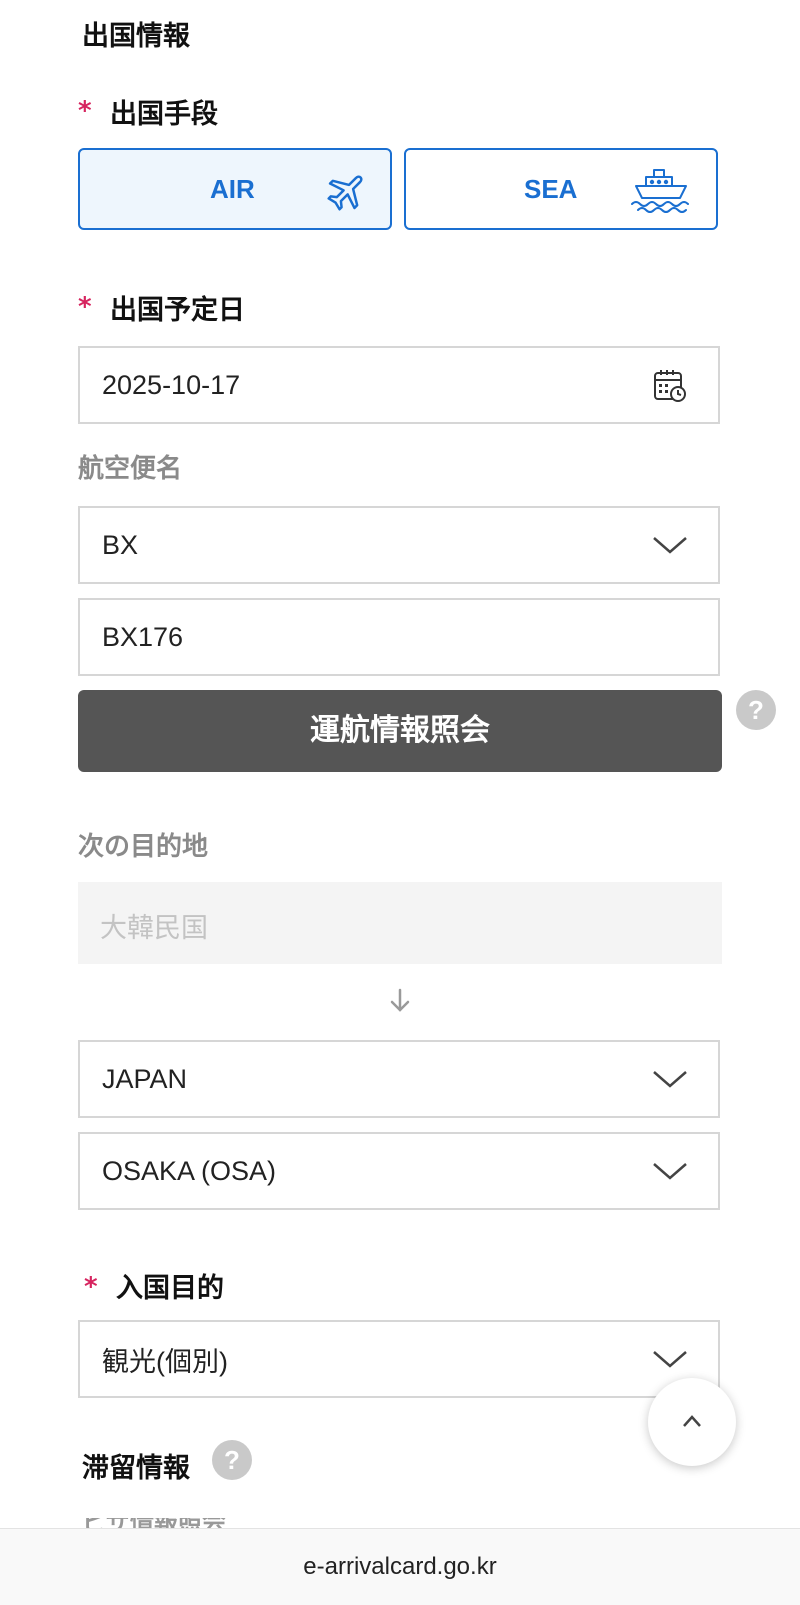  I want to click on air-mode-button: AIR, so click(235, 189).